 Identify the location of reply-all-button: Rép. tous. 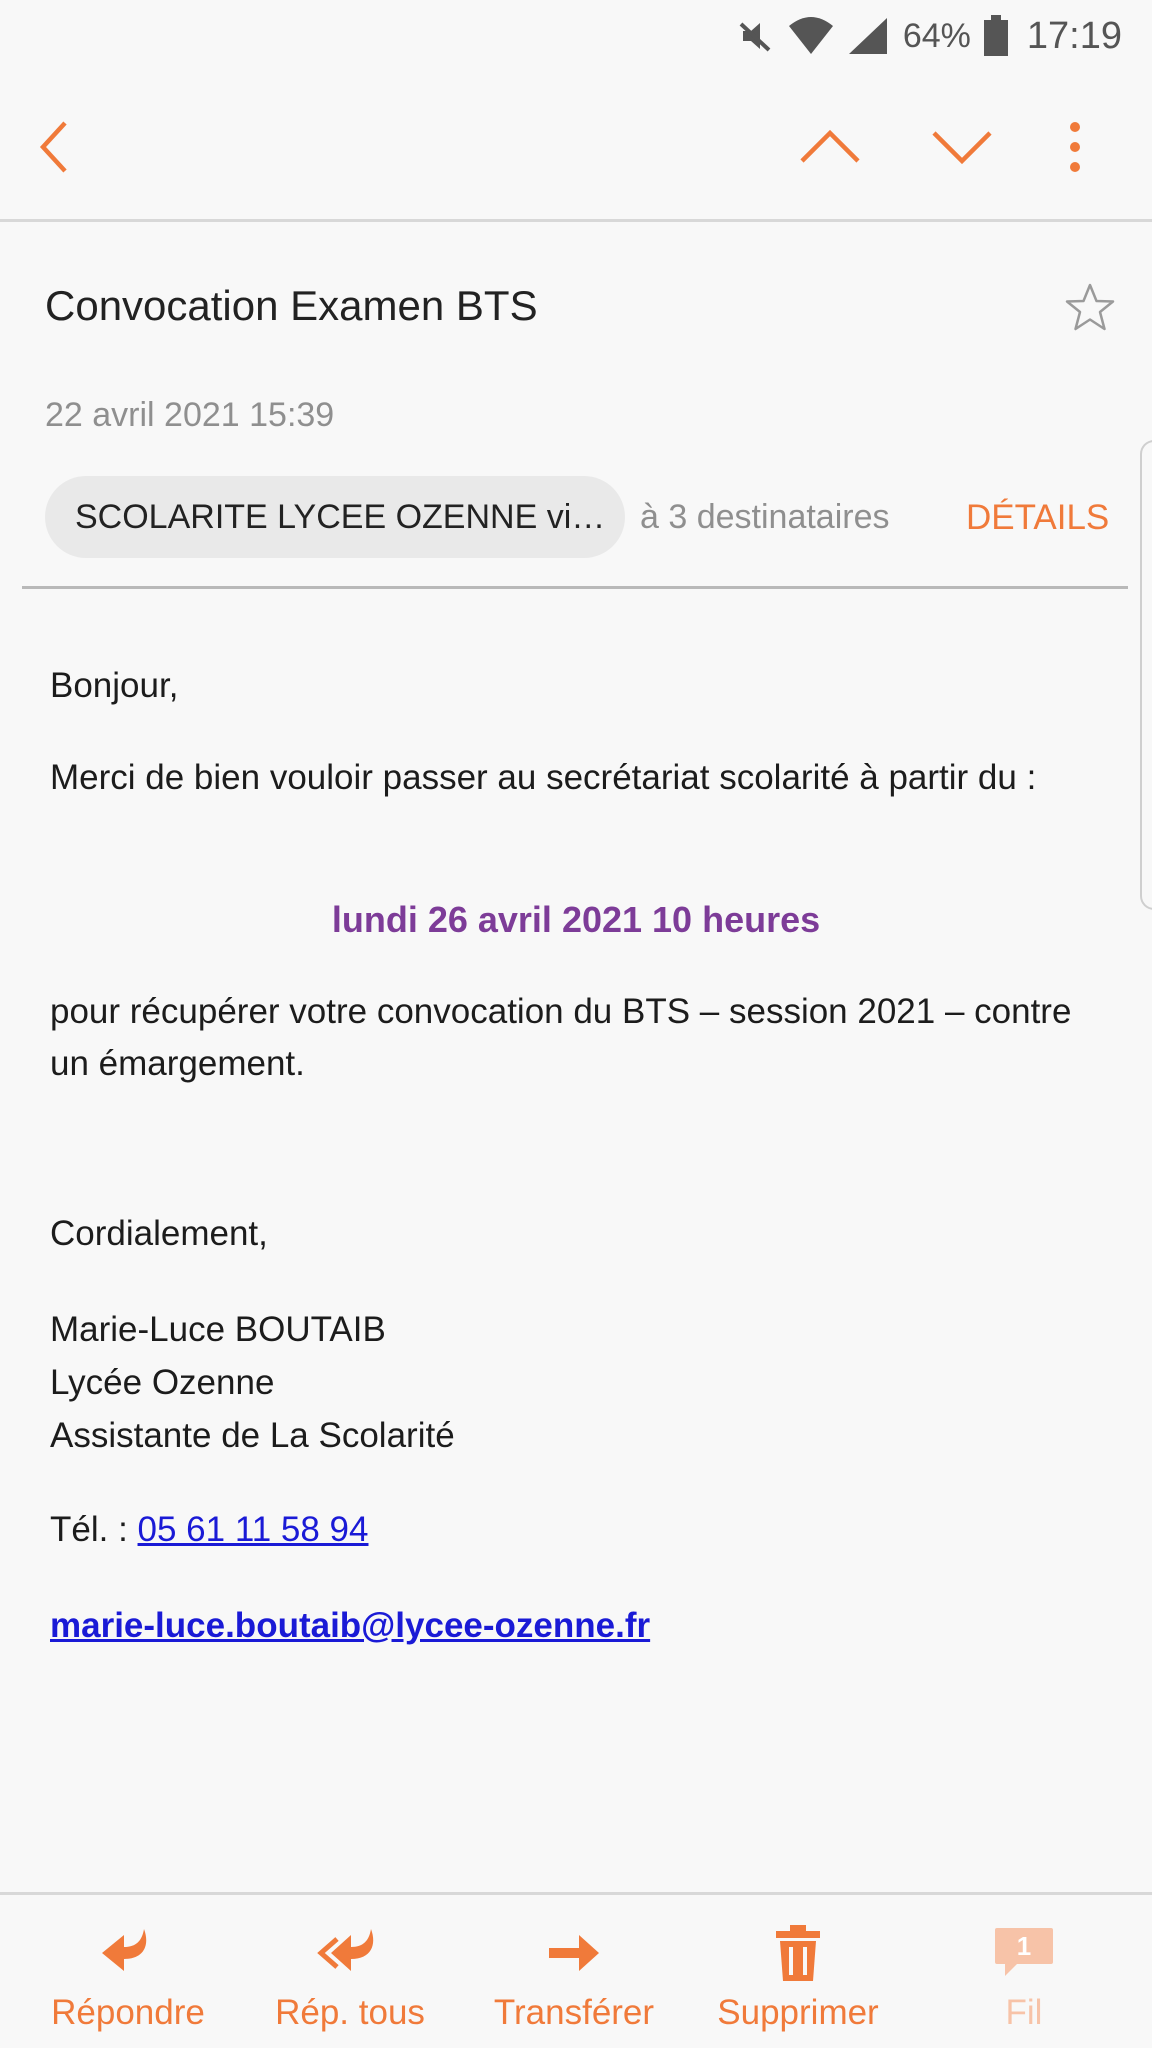
(350, 1983).